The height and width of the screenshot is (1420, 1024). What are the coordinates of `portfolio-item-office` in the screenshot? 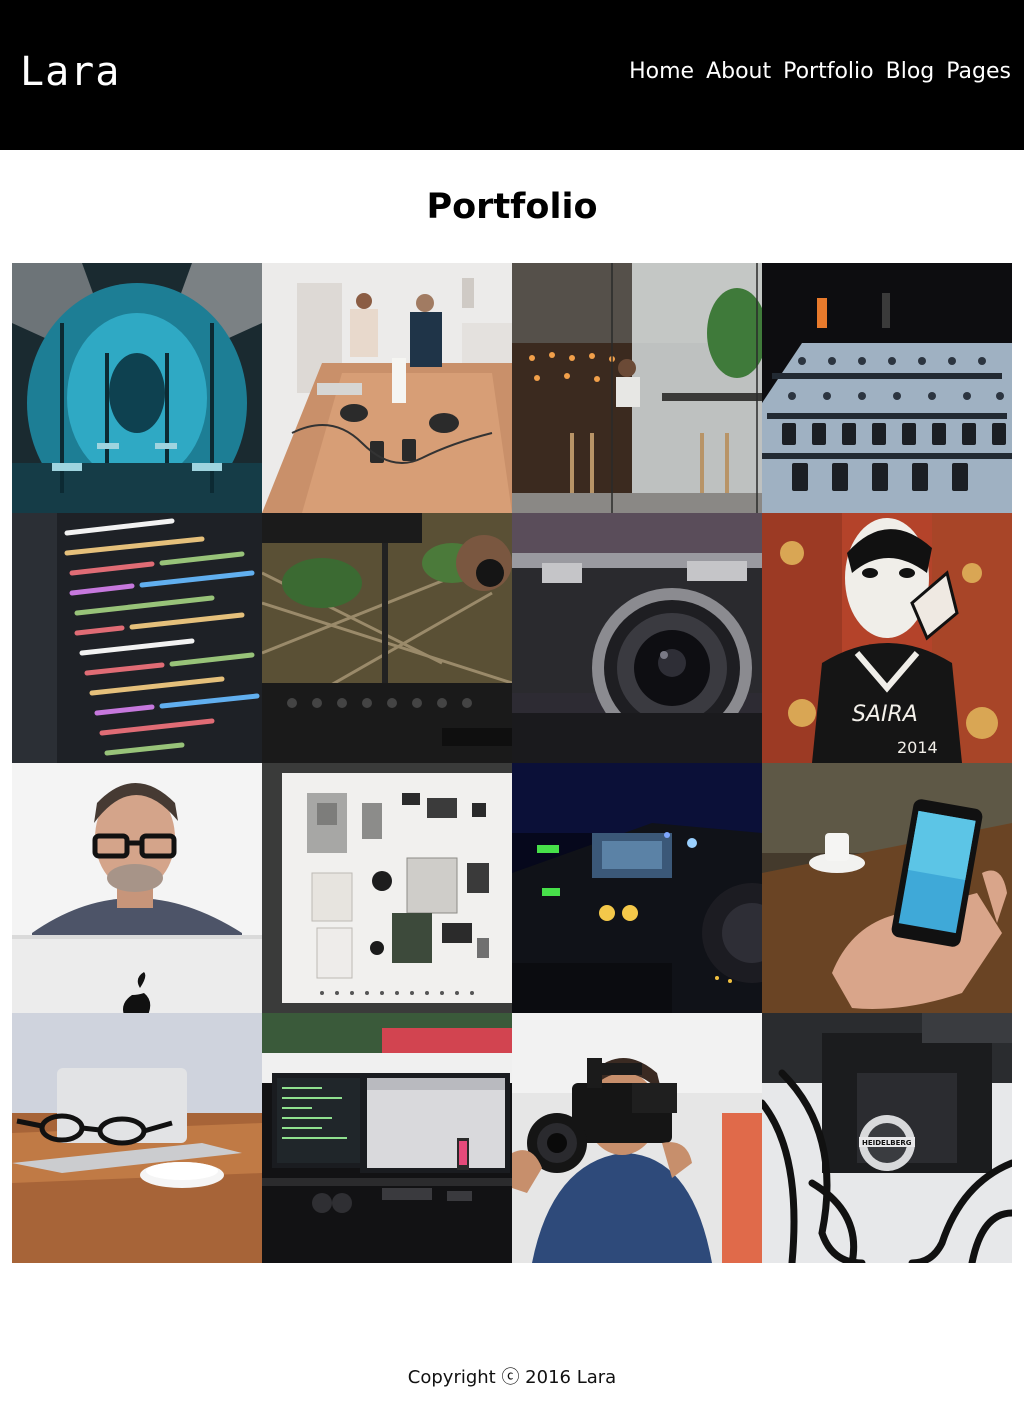 It's located at (387, 388).